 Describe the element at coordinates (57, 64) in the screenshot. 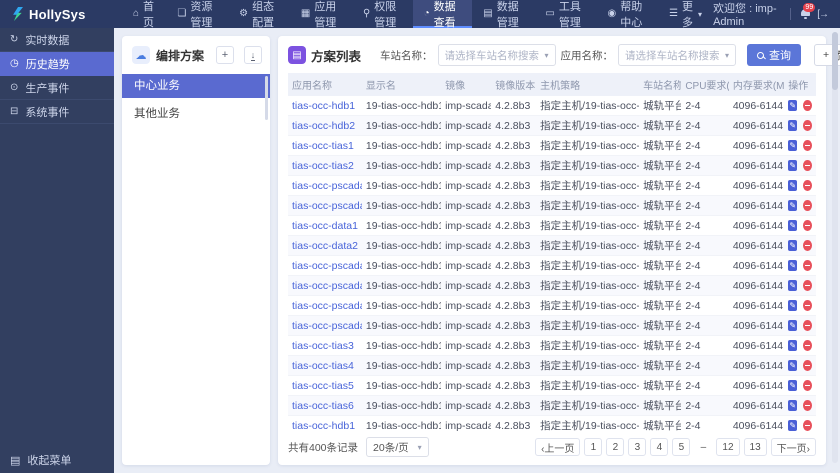

I see `sidebar-item-history-trend: ◷ 历史趋势` at that location.